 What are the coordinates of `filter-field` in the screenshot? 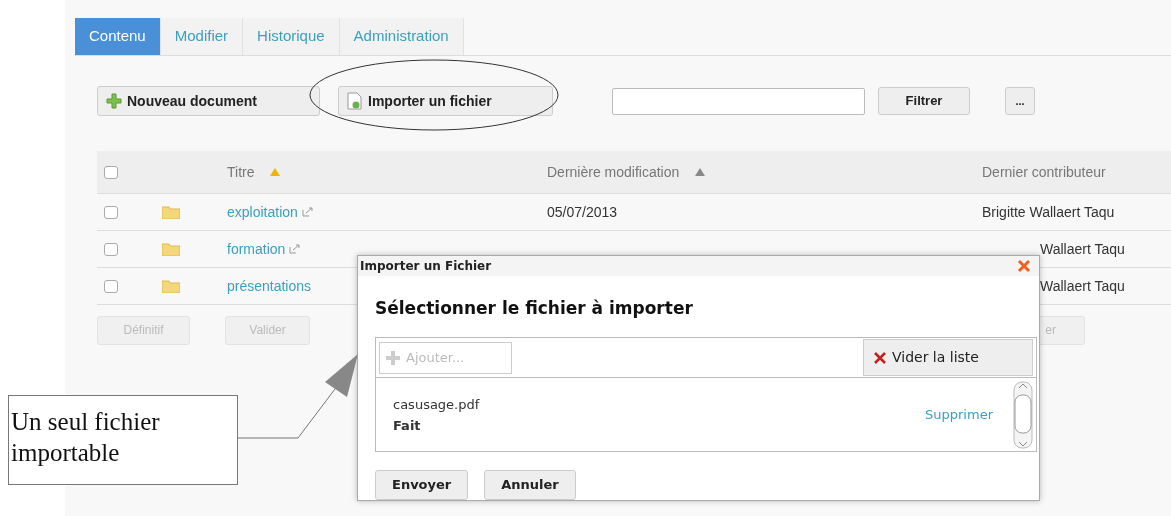 It's located at (738, 101).